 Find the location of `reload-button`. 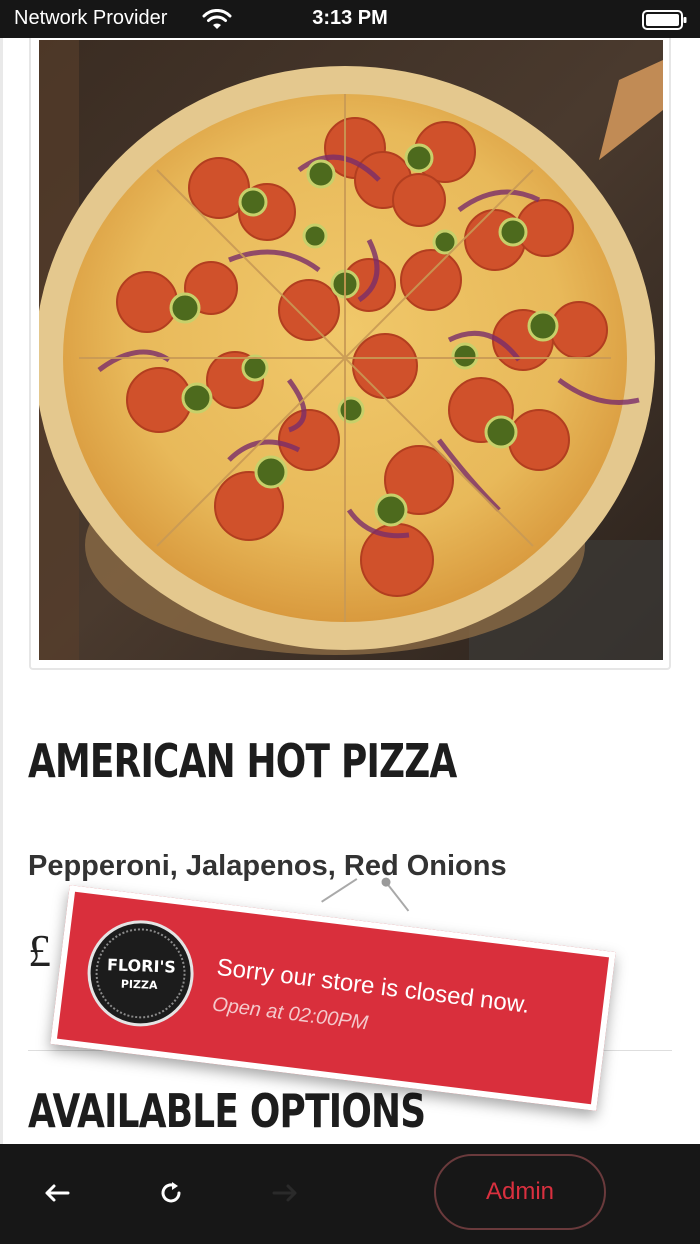

reload-button is located at coordinates (171, 1193).